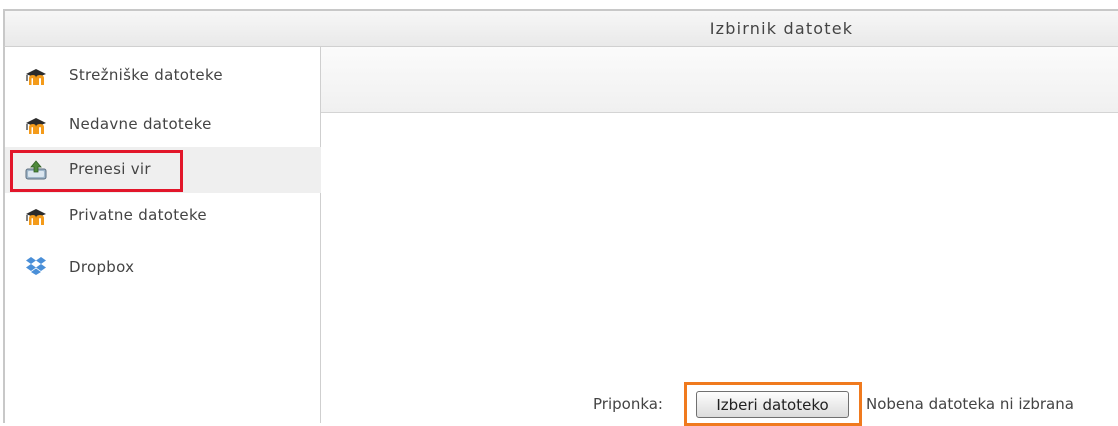 The height and width of the screenshot is (426, 1118). I want to click on file-toolbar, so click(719, 80).